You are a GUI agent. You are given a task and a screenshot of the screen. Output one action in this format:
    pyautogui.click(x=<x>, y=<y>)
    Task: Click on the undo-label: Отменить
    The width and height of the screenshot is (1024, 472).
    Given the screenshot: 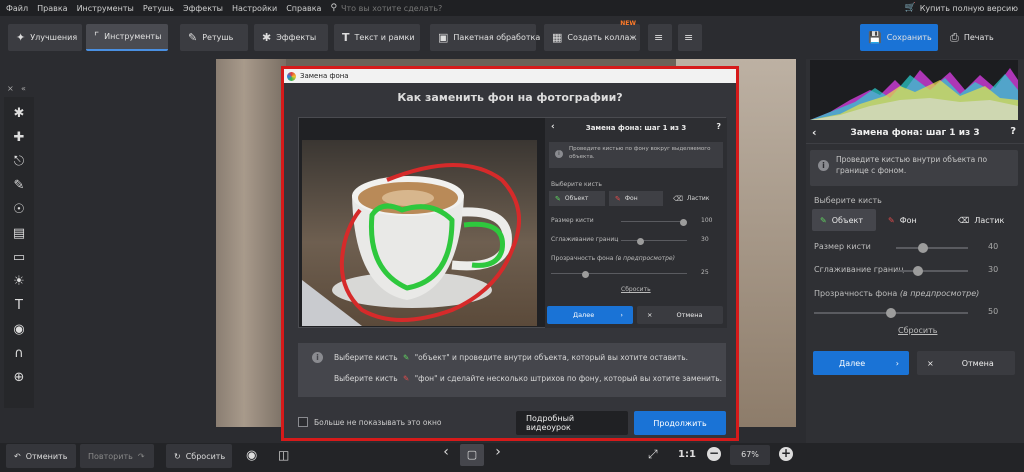 What is the action you would take?
    pyautogui.click(x=46, y=456)
    